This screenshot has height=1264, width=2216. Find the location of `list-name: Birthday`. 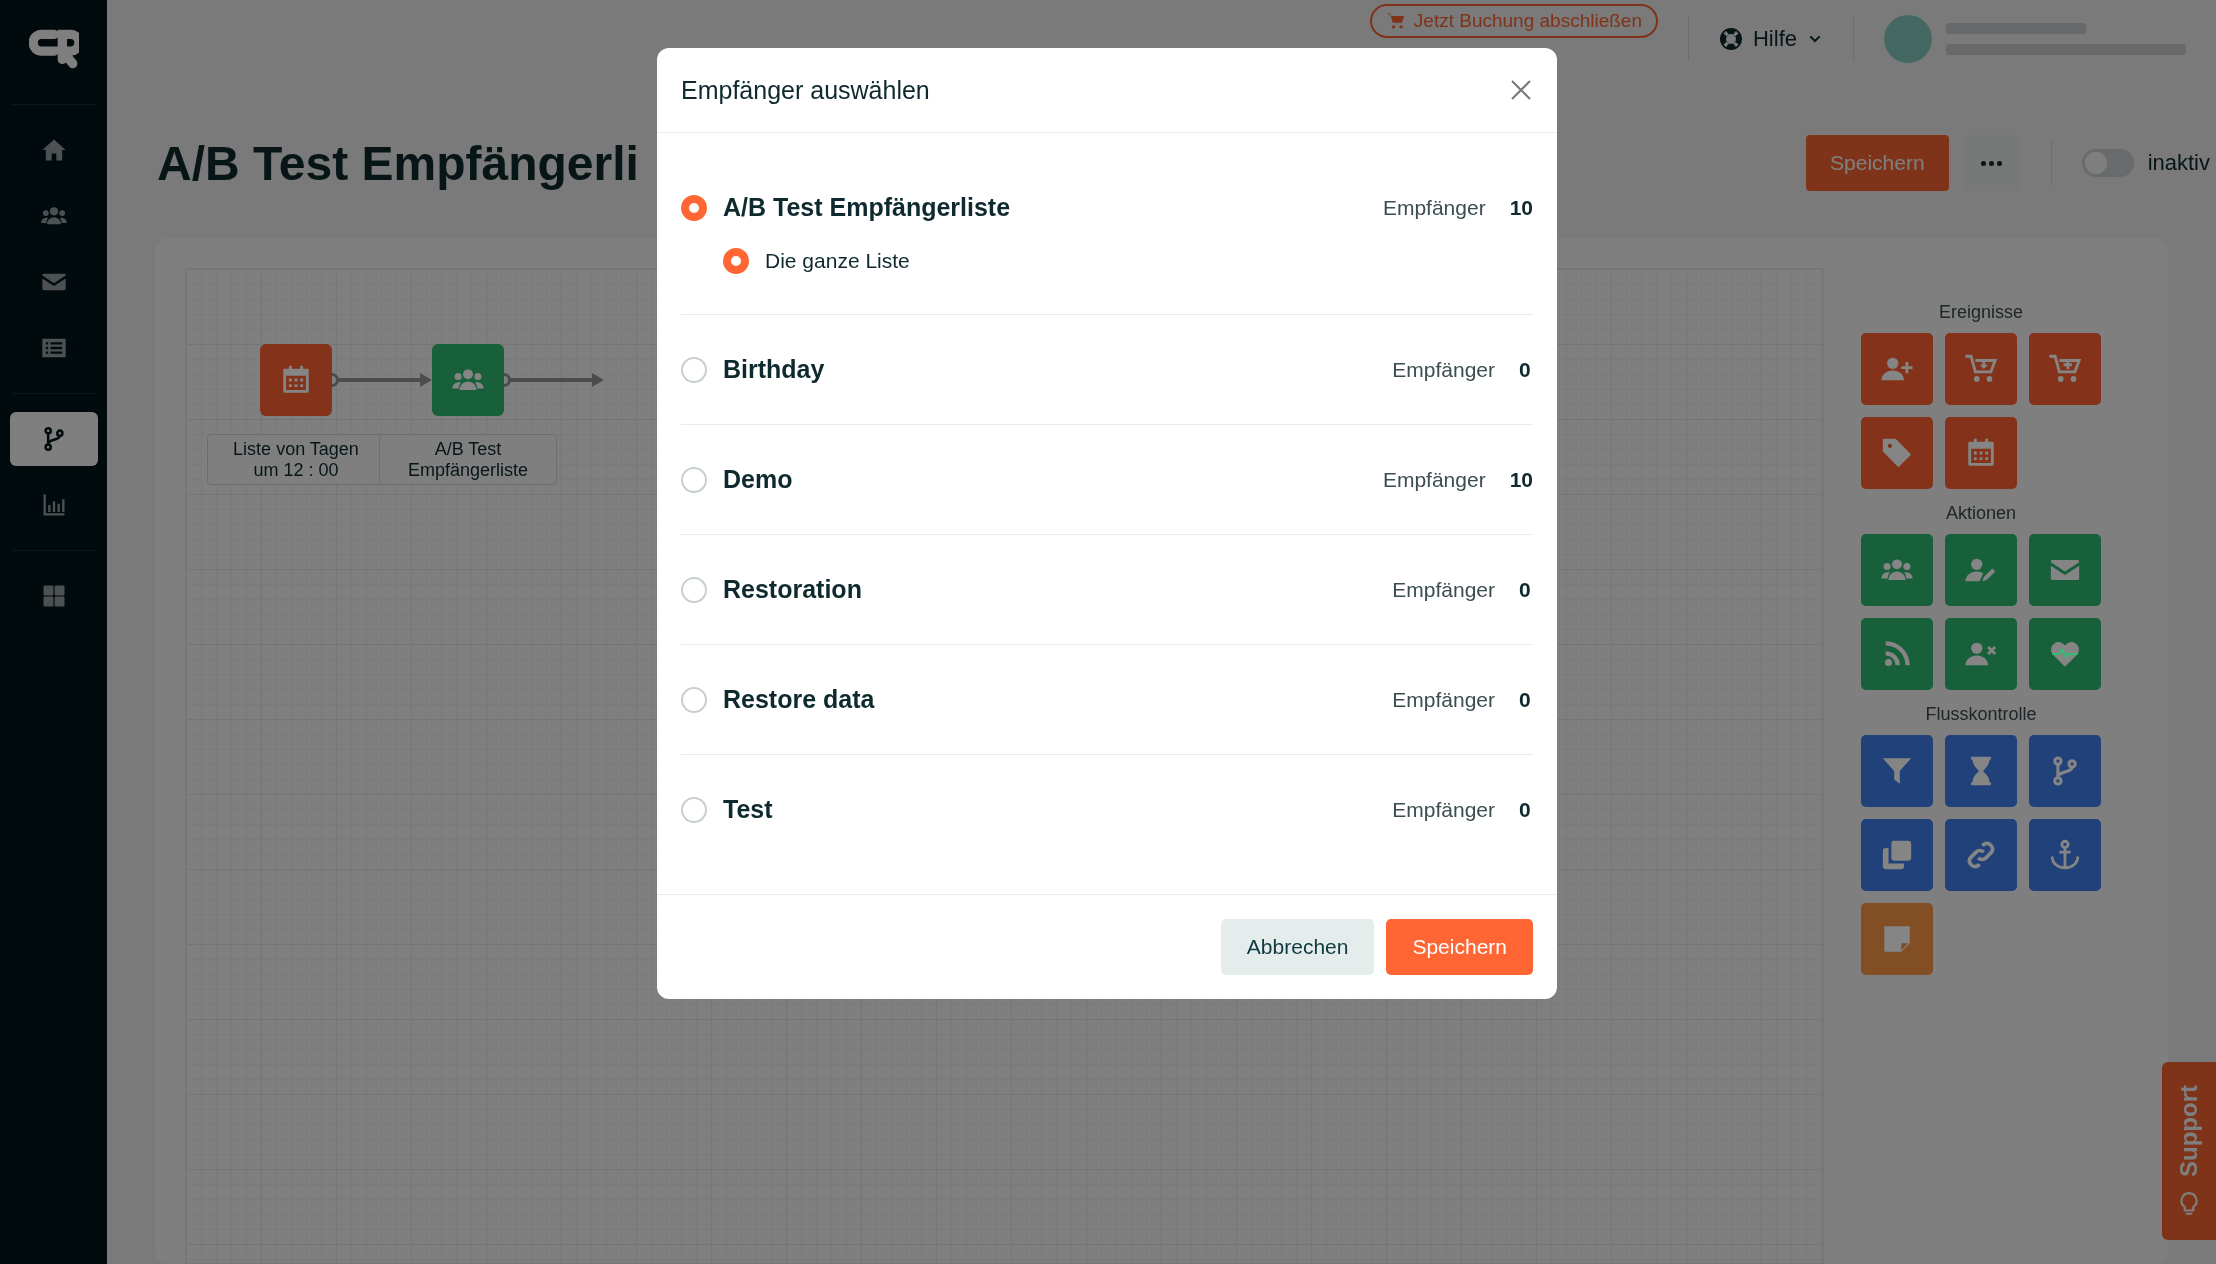

list-name: Birthday is located at coordinates (774, 369).